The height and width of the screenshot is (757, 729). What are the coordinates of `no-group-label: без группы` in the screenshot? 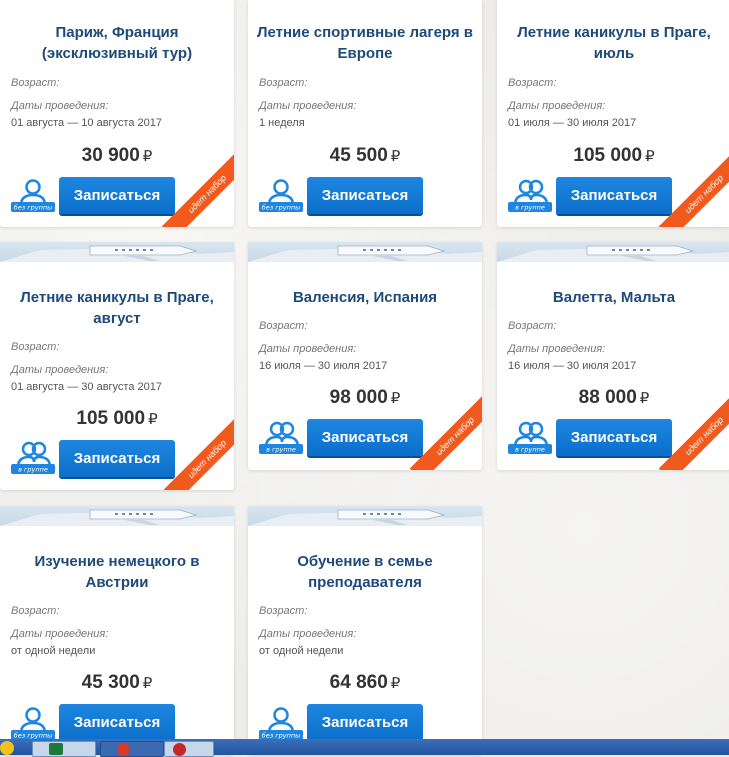 It's located at (281, 208).